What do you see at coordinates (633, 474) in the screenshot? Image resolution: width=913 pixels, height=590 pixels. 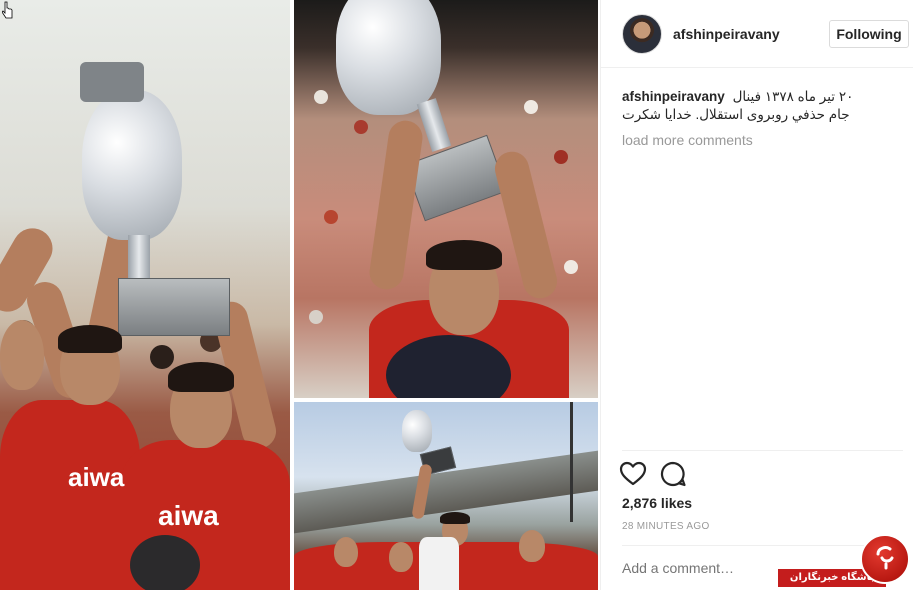 I see `heart-icon` at bounding box center [633, 474].